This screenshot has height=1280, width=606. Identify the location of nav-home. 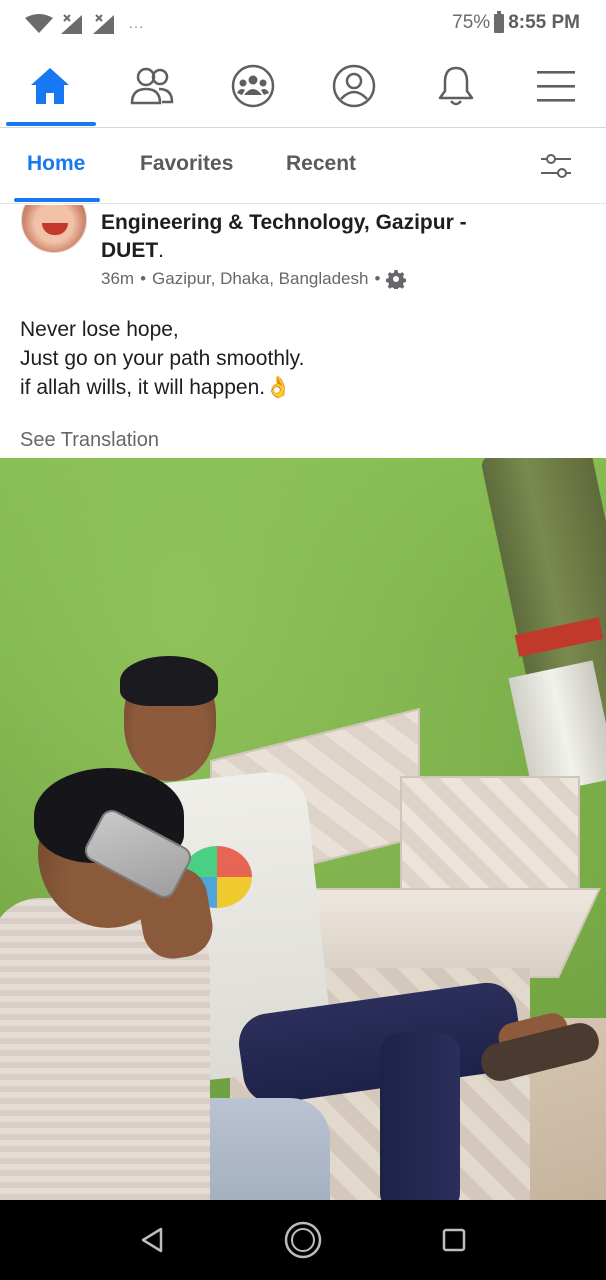
(50, 86).